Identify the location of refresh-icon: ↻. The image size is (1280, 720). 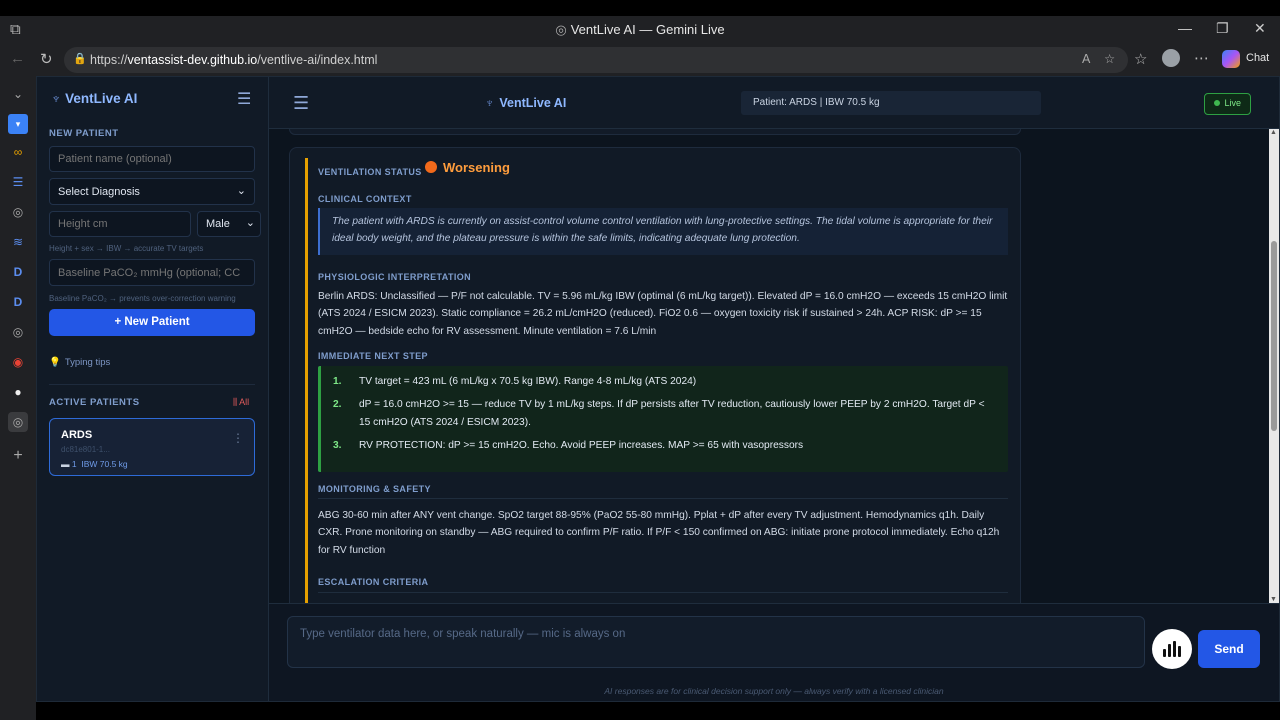
(46, 59).